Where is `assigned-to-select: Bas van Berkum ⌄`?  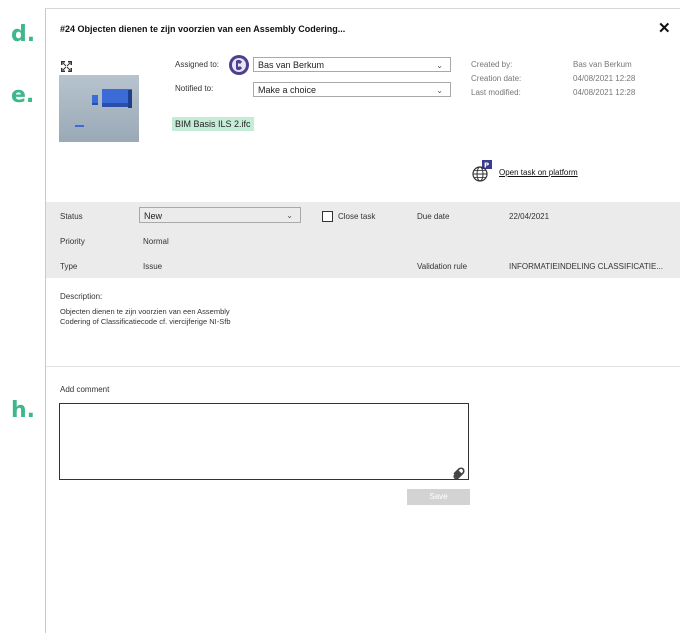 assigned-to-select: Bas van Berkum ⌄ is located at coordinates (352, 64).